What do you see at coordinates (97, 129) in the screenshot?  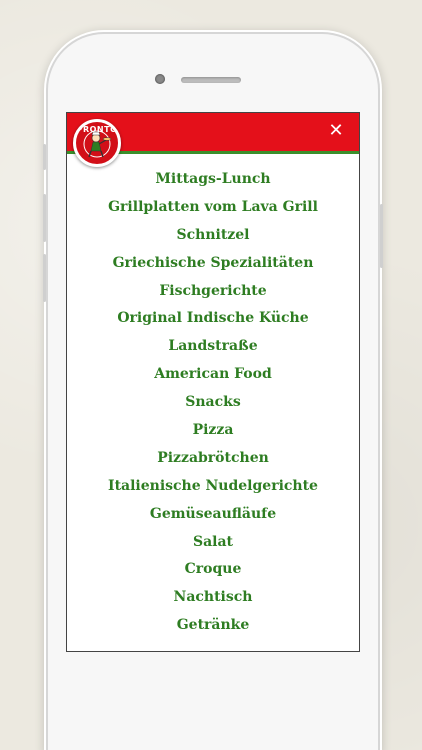 I see `logo-text: PRONTO` at bounding box center [97, 129].